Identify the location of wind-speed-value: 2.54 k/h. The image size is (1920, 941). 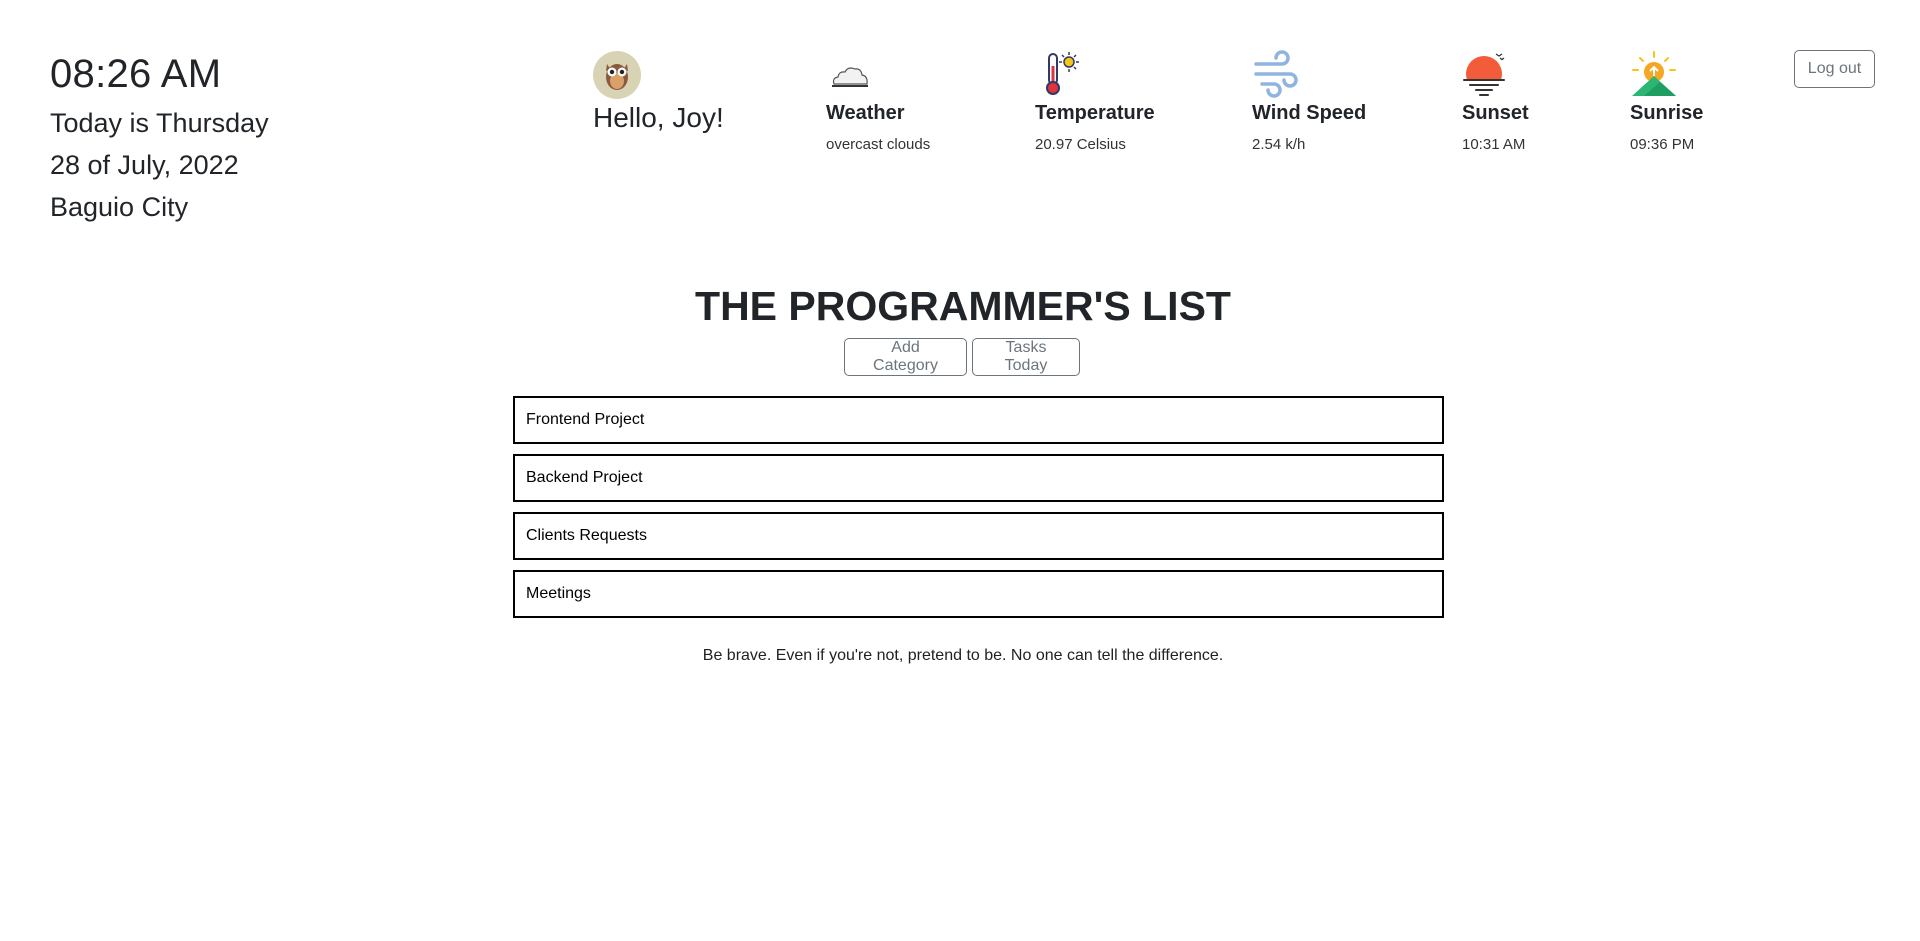
(1279, 144).